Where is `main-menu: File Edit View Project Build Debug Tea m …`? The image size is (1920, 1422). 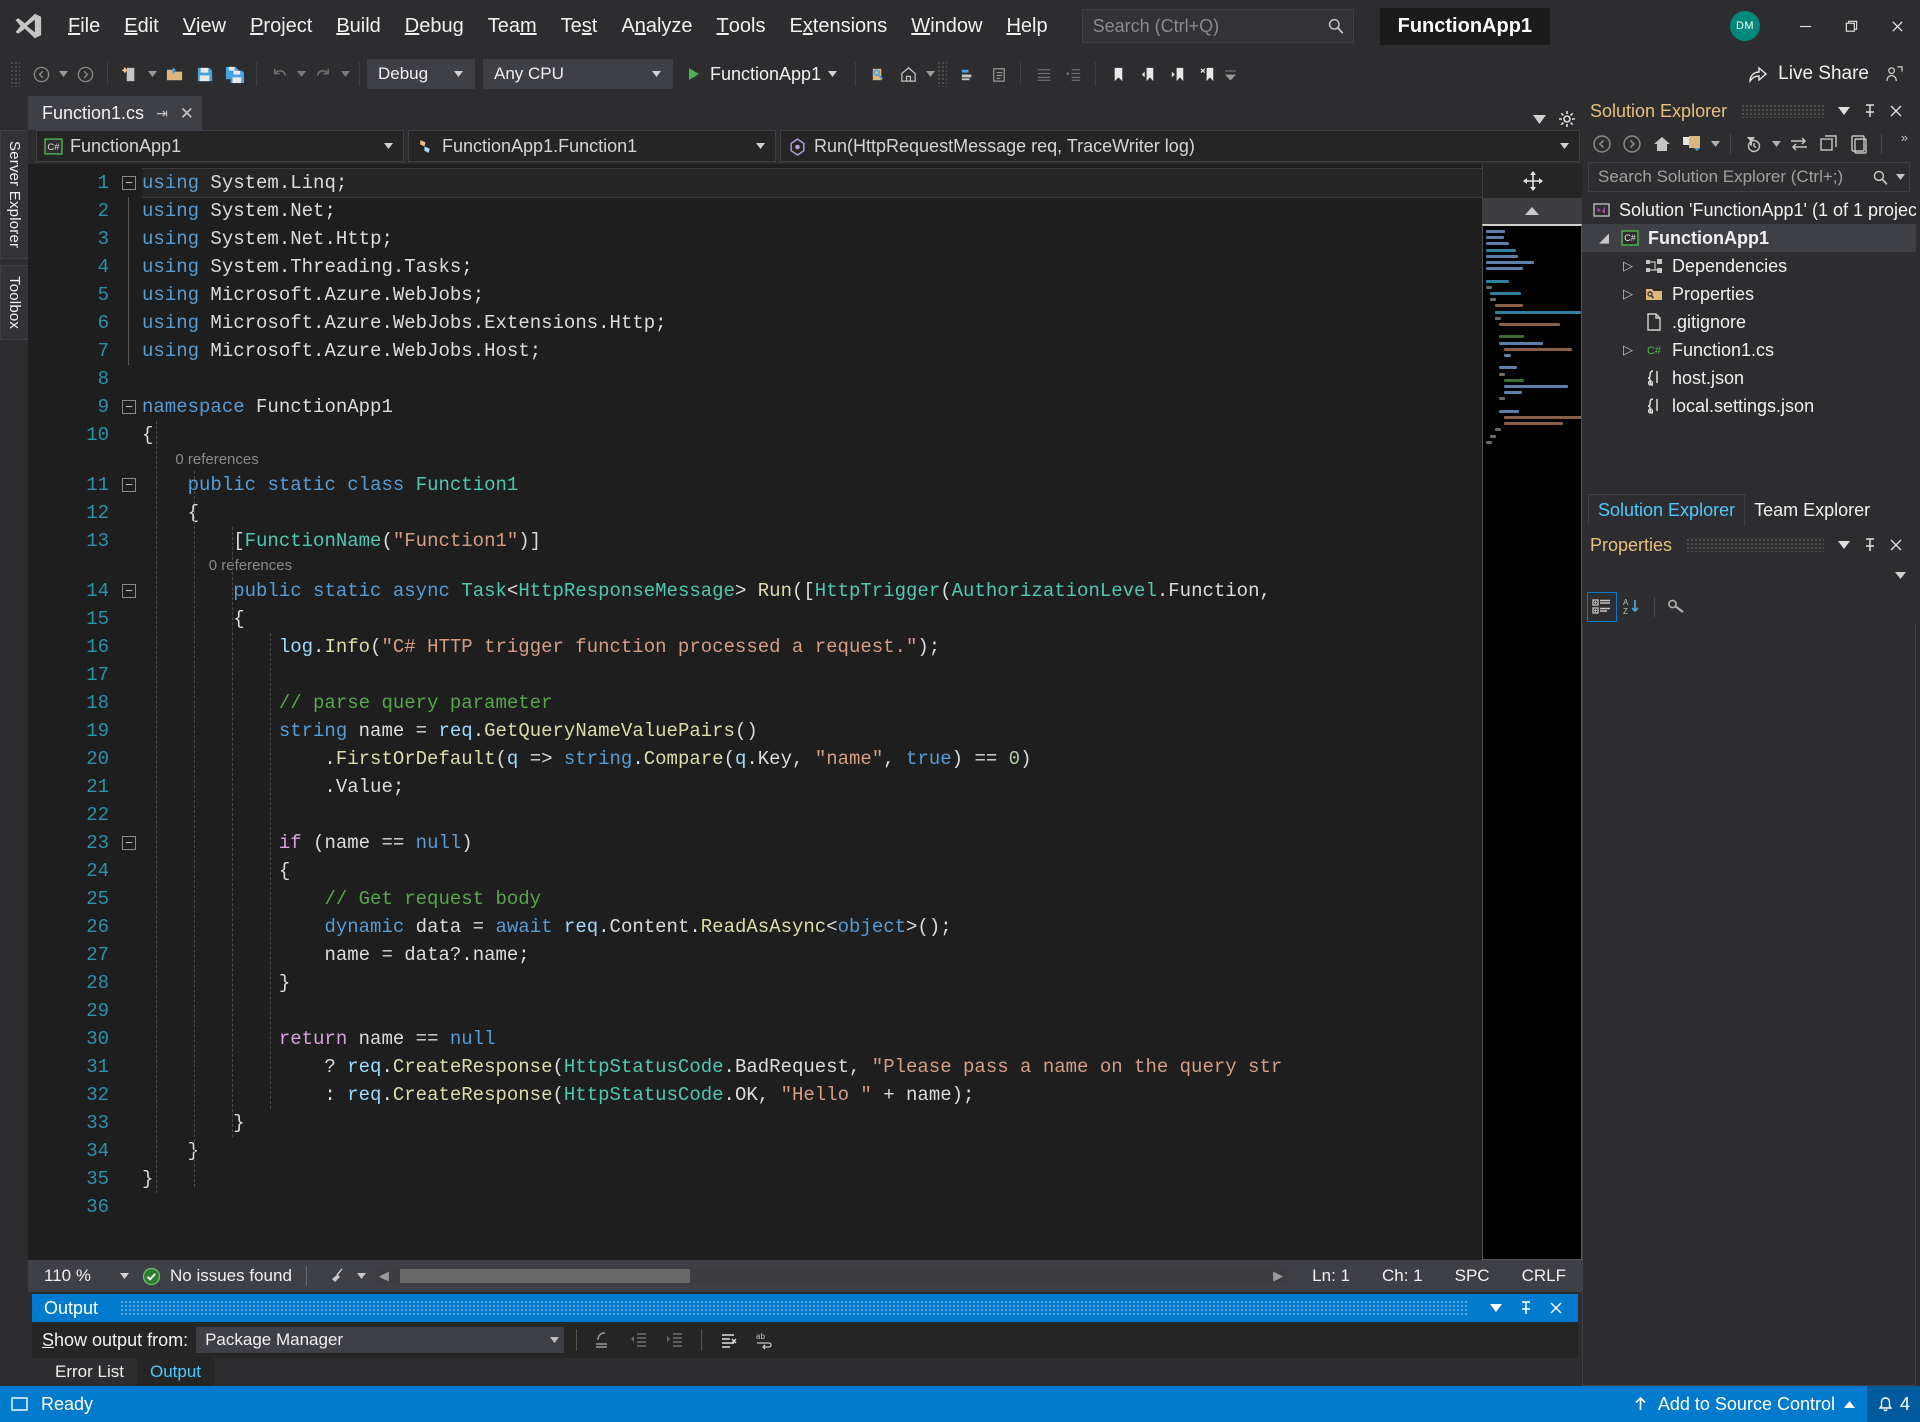 main-menu: File Edit View Project Build Debug Tea m … is located at coordinates (558, 26).